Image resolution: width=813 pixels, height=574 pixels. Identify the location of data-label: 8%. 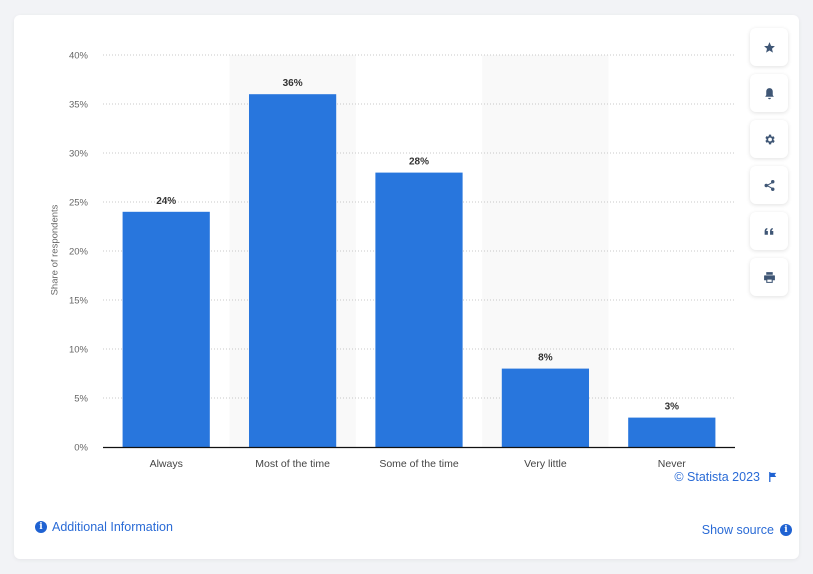
(545, 358).